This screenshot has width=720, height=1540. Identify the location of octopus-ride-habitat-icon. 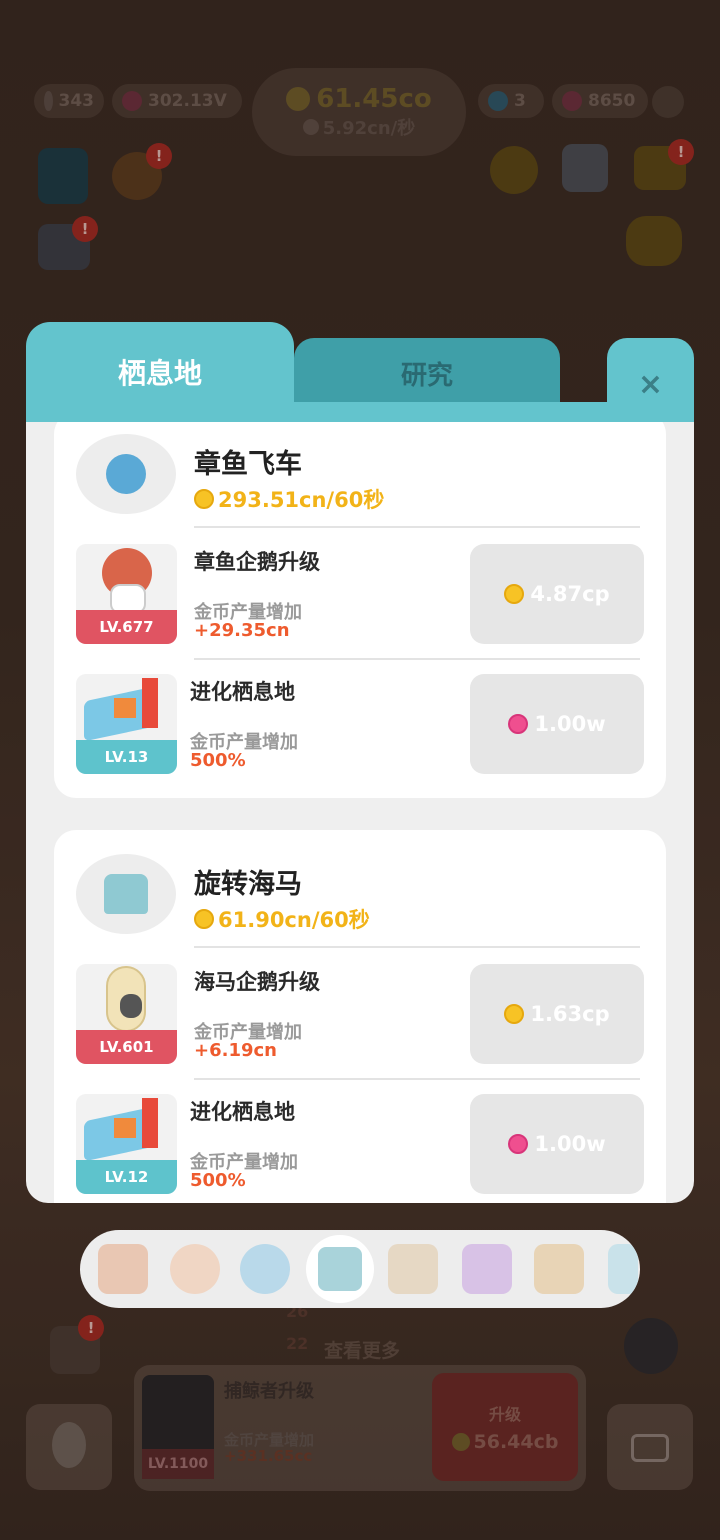
(265, 1269).